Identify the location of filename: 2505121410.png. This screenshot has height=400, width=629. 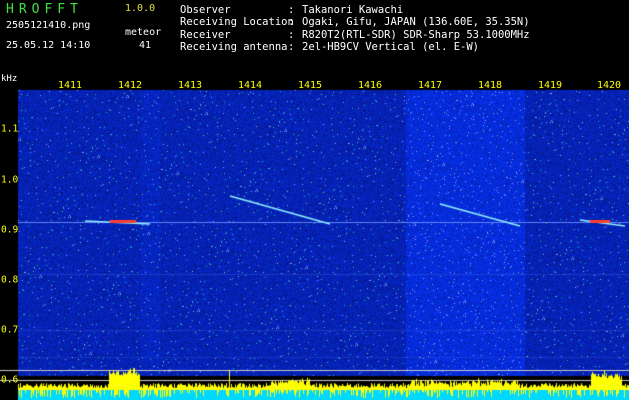
(48, 25).